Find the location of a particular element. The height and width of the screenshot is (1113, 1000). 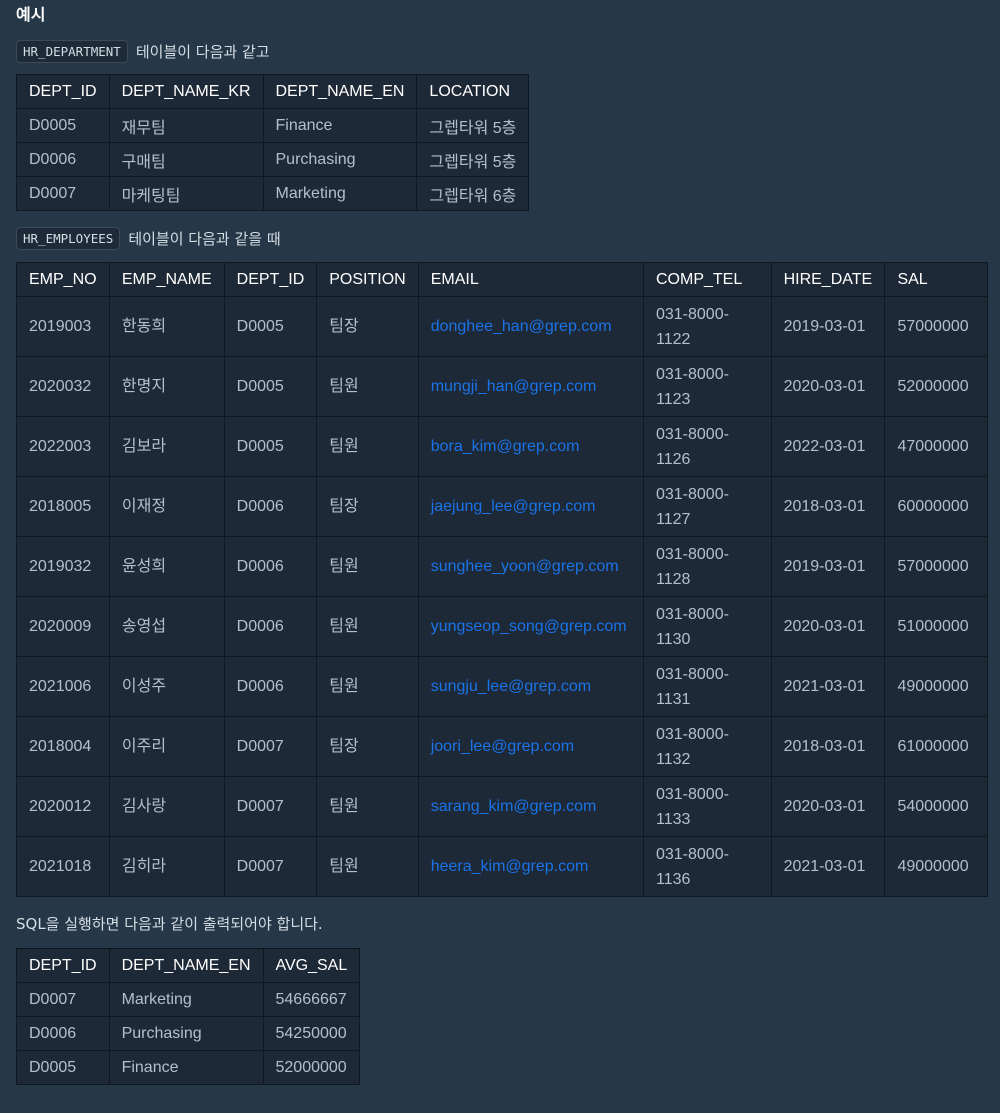

emp-table-cell: 031-8000-1136 is located at coordinates (707, 866).